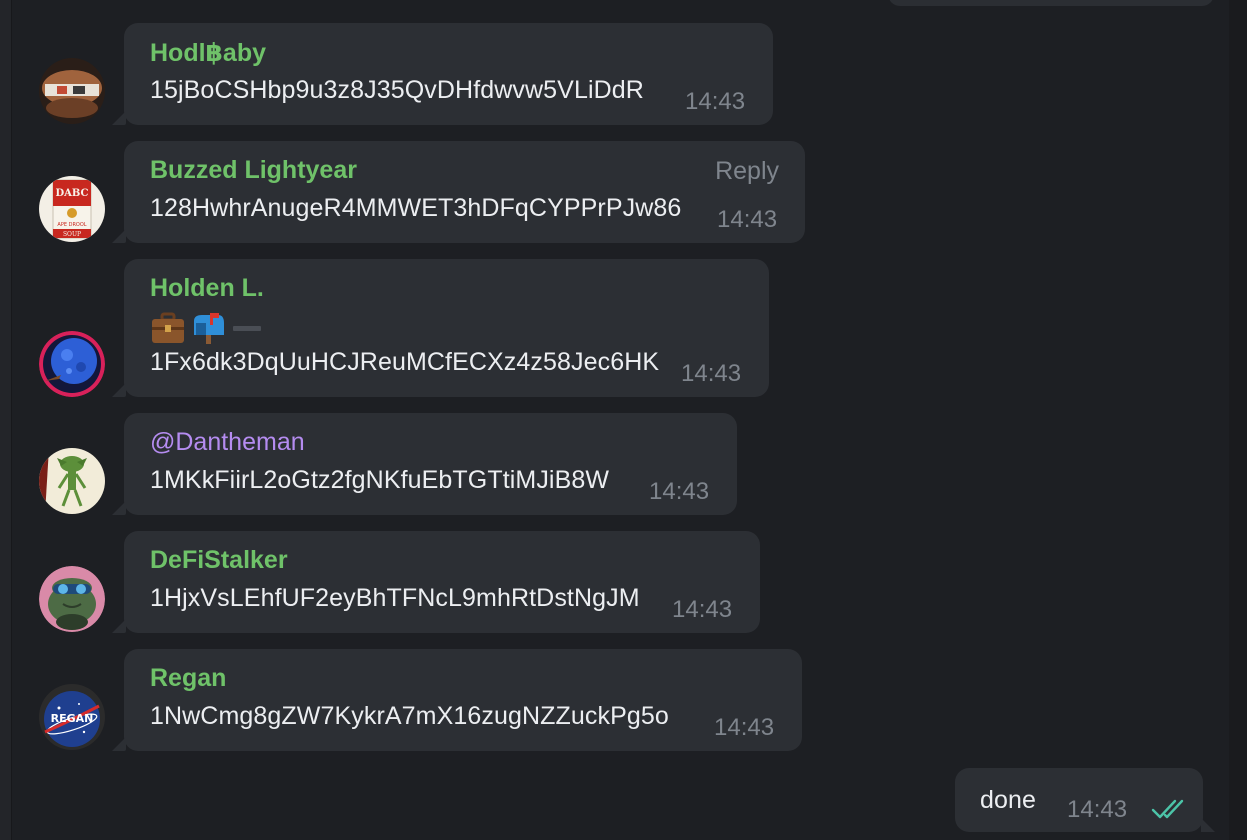 Image resolution: width=1247 pixels, height=840 pixels. What do you see at coordinates (1051, 3) in the screenshot?
I see `previous-message-bubble` at bounding box center [1051, 3].